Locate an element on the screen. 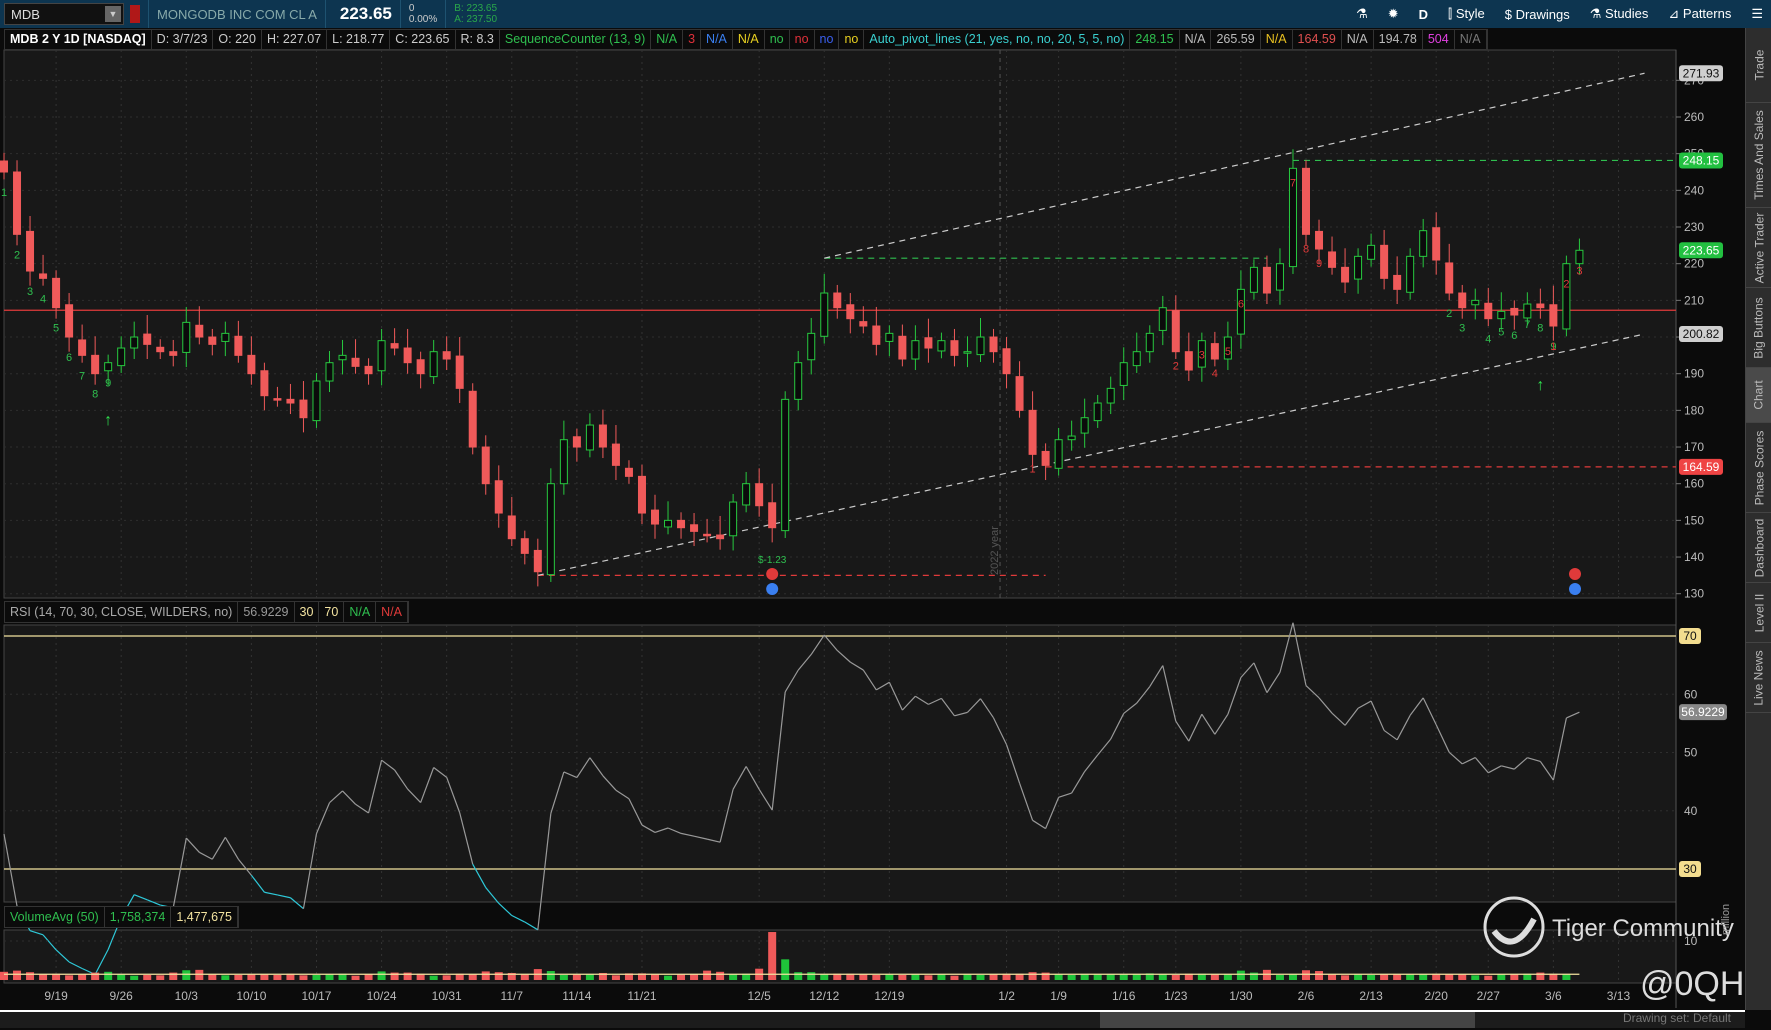 The height and width of the screenshot is (1030, 1771). sidebar-tab-trade: Trade is located at coordinates (1758, 65).